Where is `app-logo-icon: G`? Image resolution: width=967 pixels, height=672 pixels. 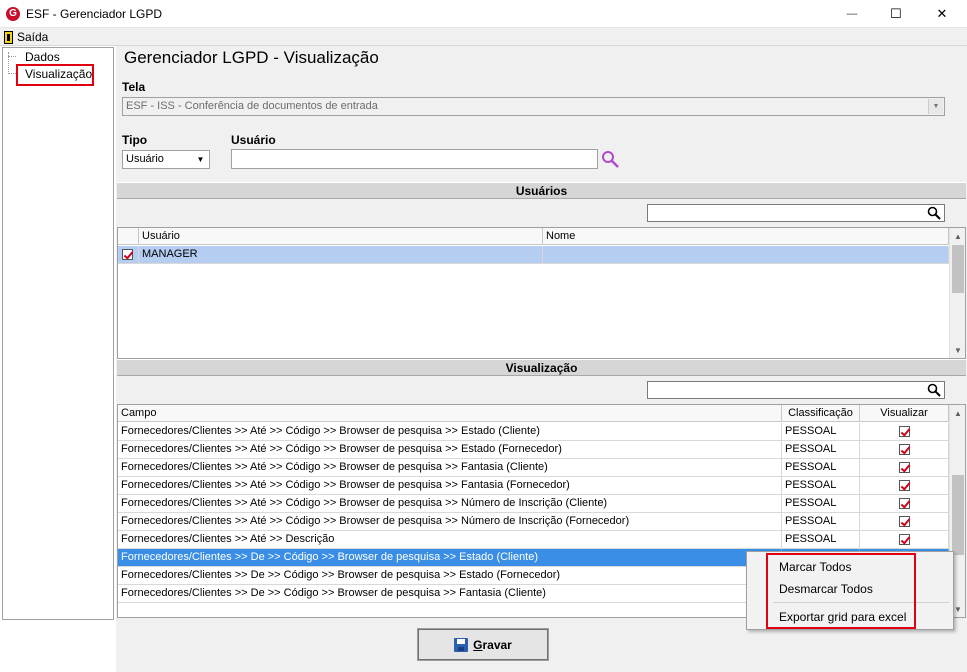 app-logo-icon: G is located at coordinates (13, 14).